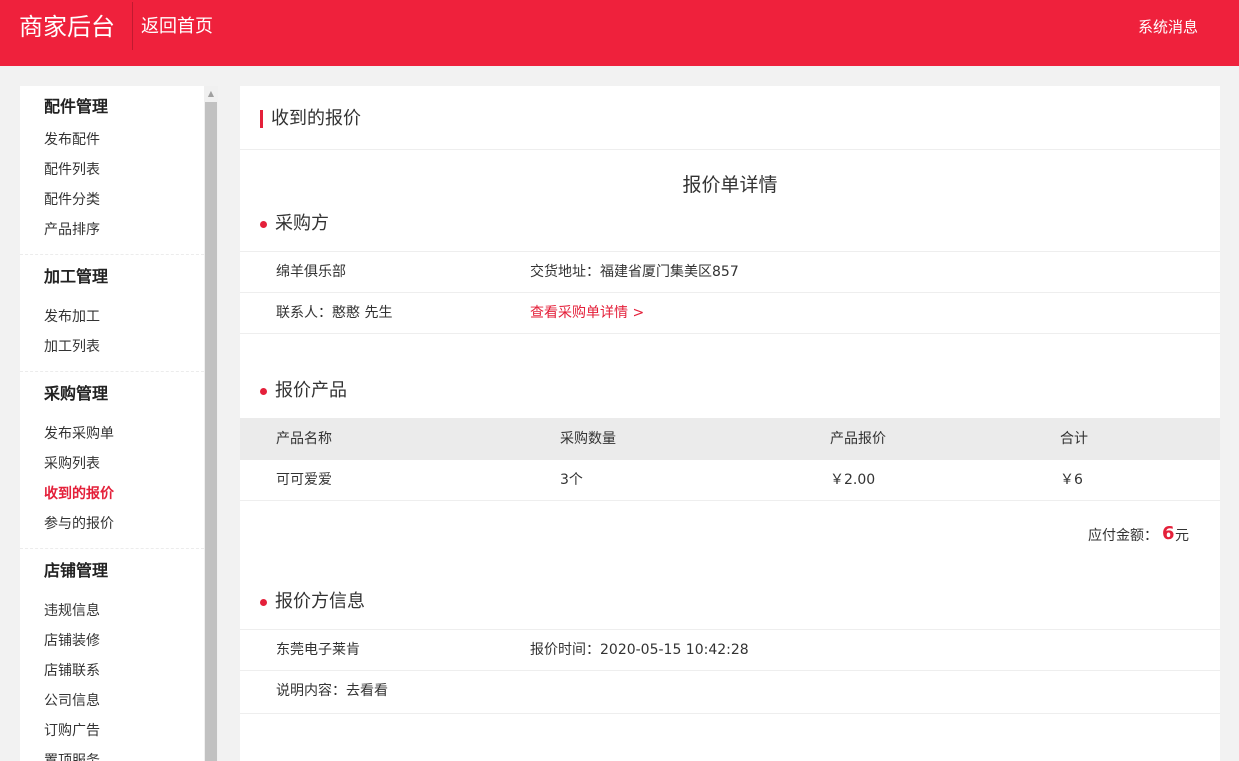 The height and width of the screenshot is (761, 1239). Describe the element at coordinates (588, 439) in the screenshot. I see `column-header-quantity: 采购数量` at that location.